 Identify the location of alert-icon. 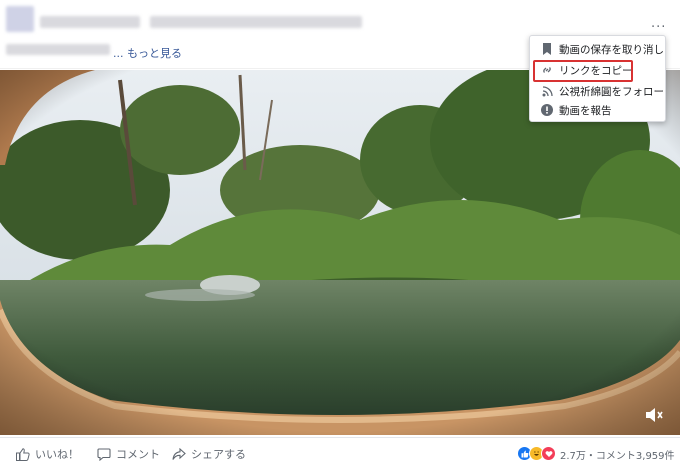
(547, 110).